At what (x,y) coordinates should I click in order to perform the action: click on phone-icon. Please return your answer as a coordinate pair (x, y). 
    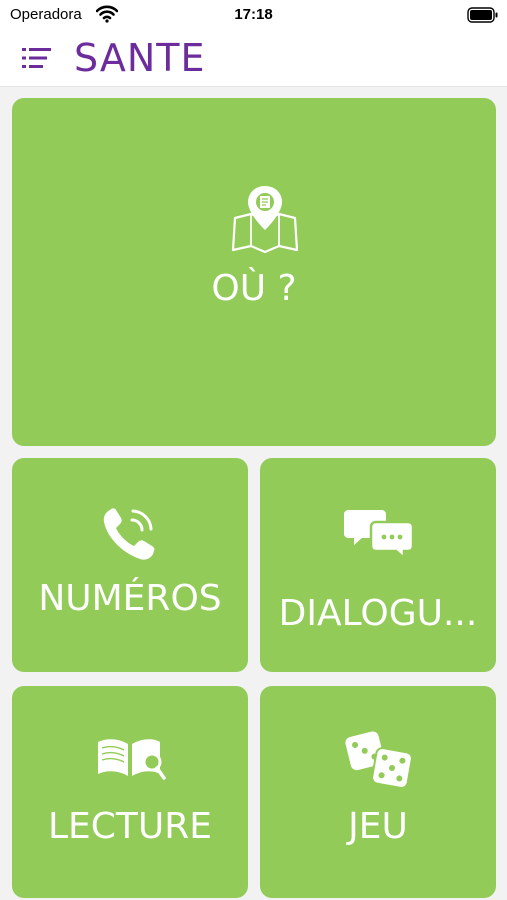
    Looking at the image, I should click on (129, 534).